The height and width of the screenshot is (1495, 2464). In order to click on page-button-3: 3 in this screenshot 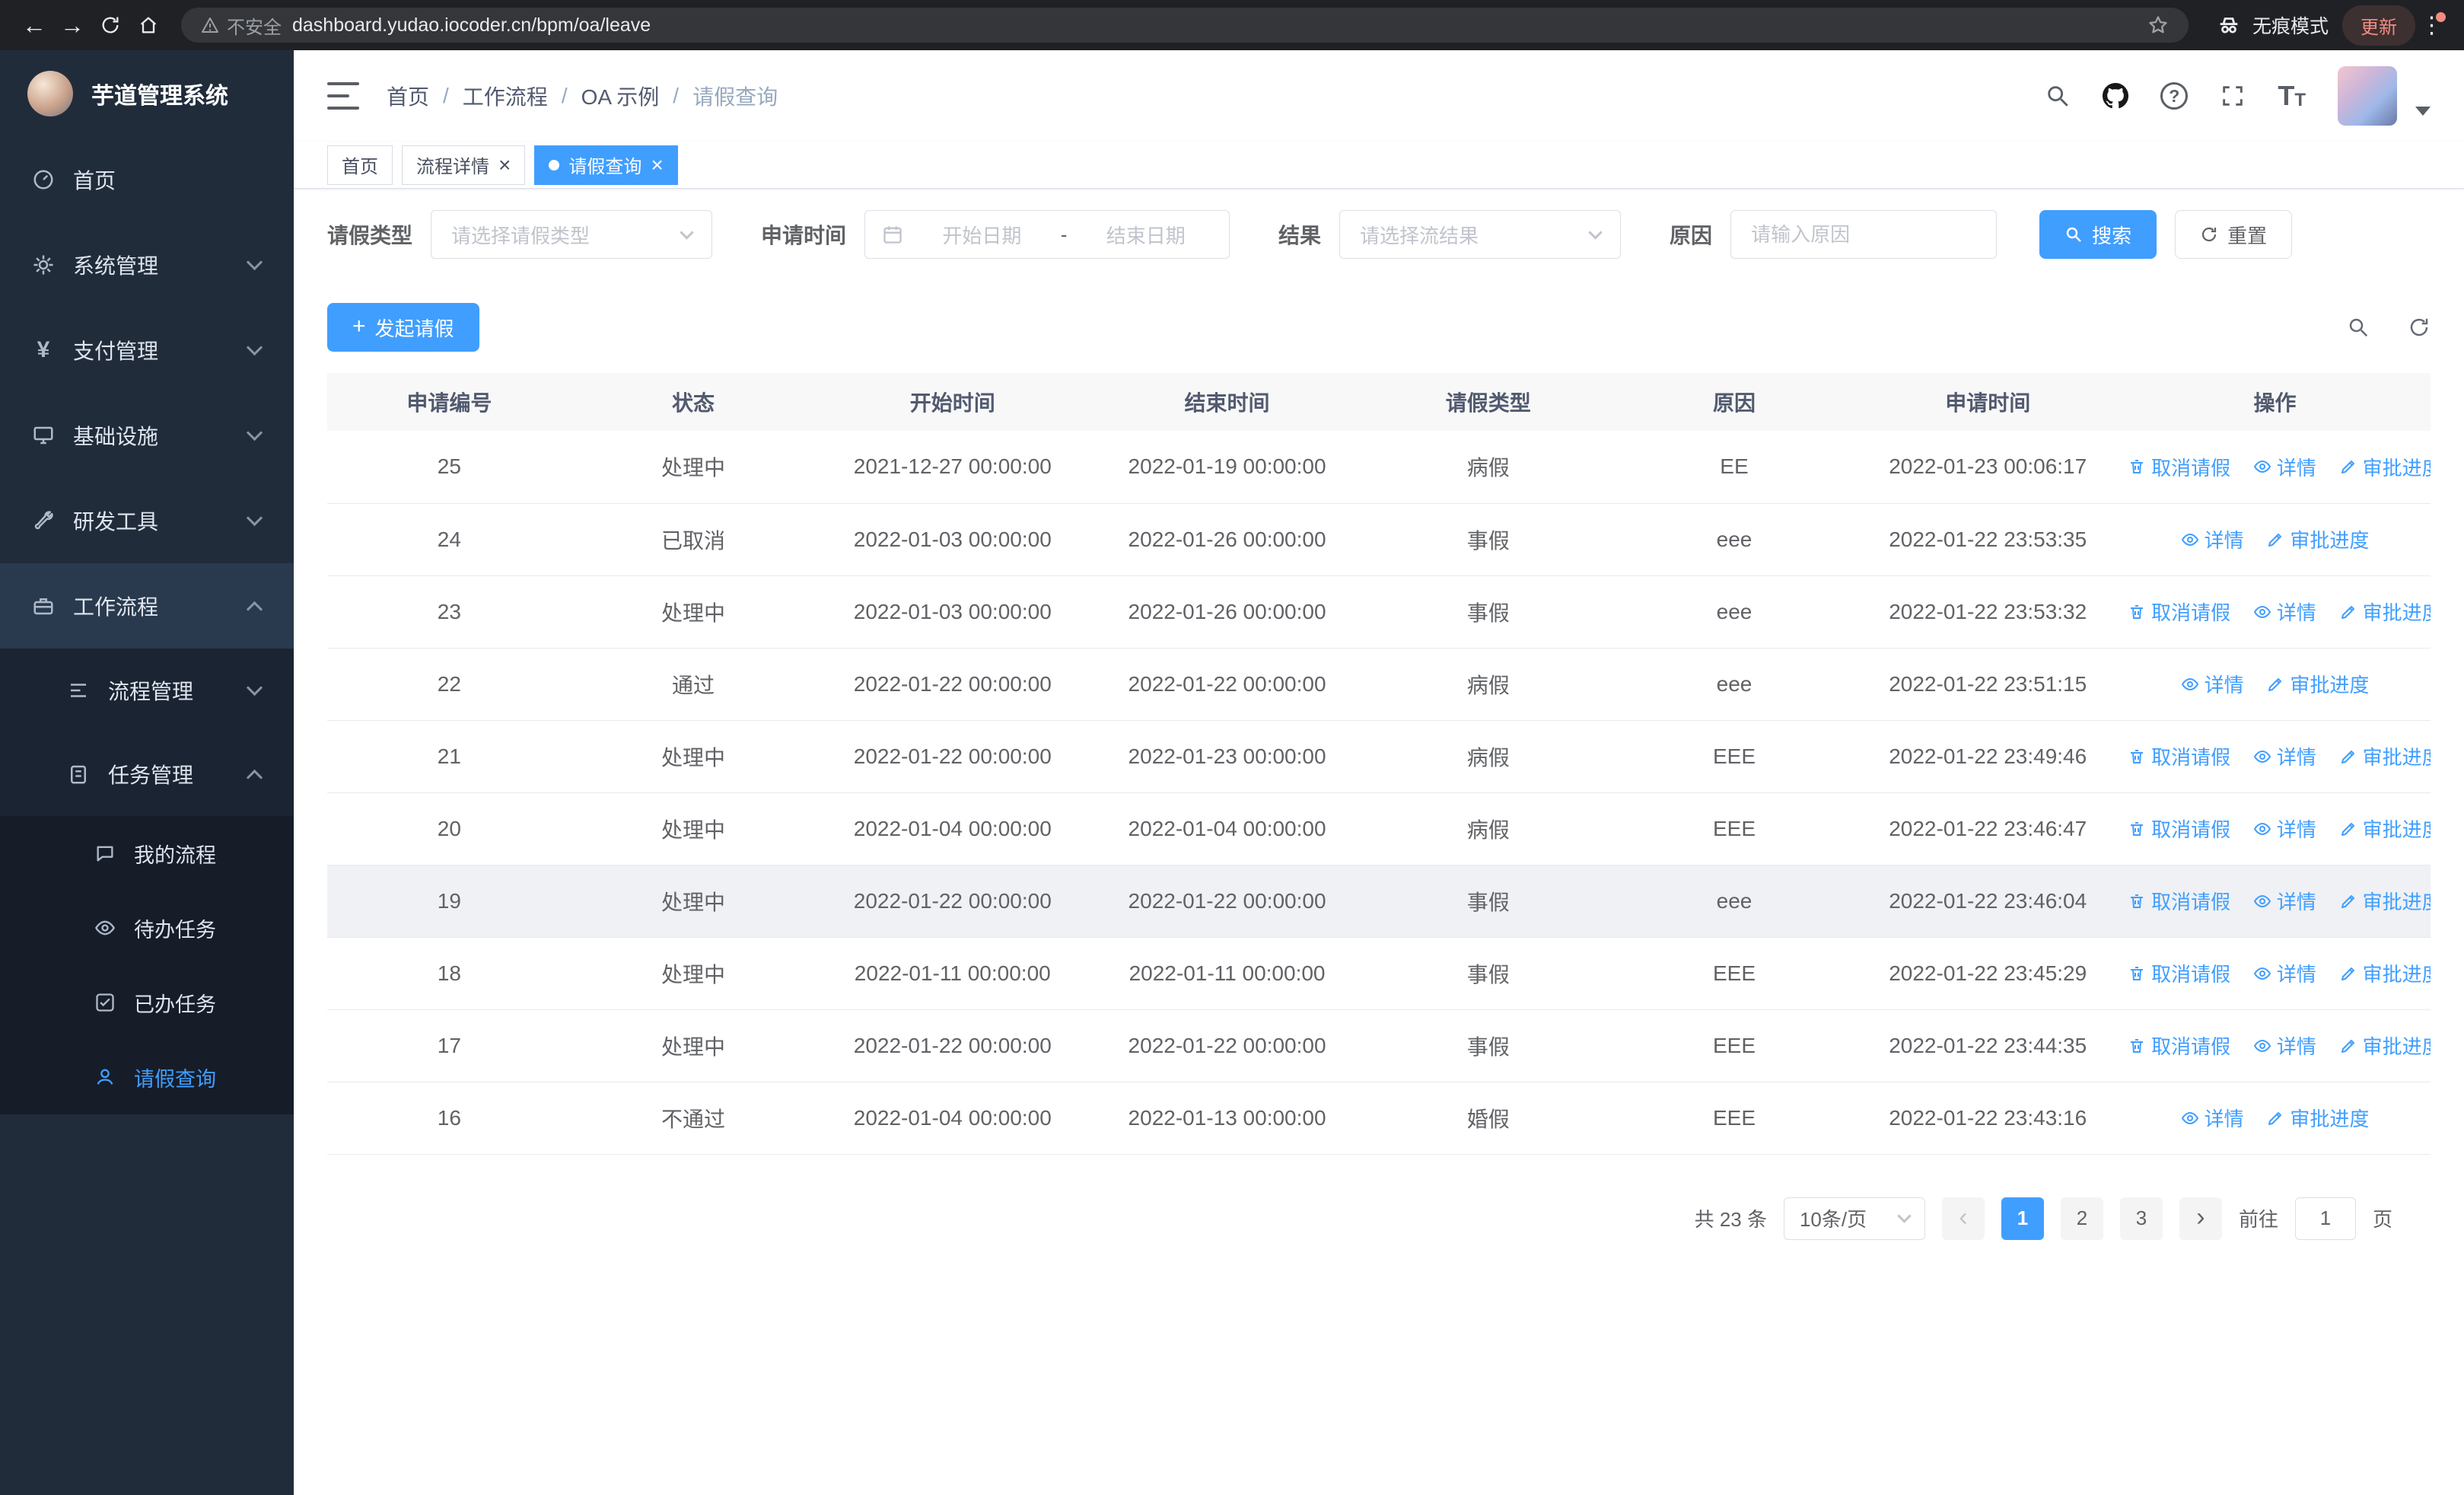, I will do `click(2141, 1218)`.